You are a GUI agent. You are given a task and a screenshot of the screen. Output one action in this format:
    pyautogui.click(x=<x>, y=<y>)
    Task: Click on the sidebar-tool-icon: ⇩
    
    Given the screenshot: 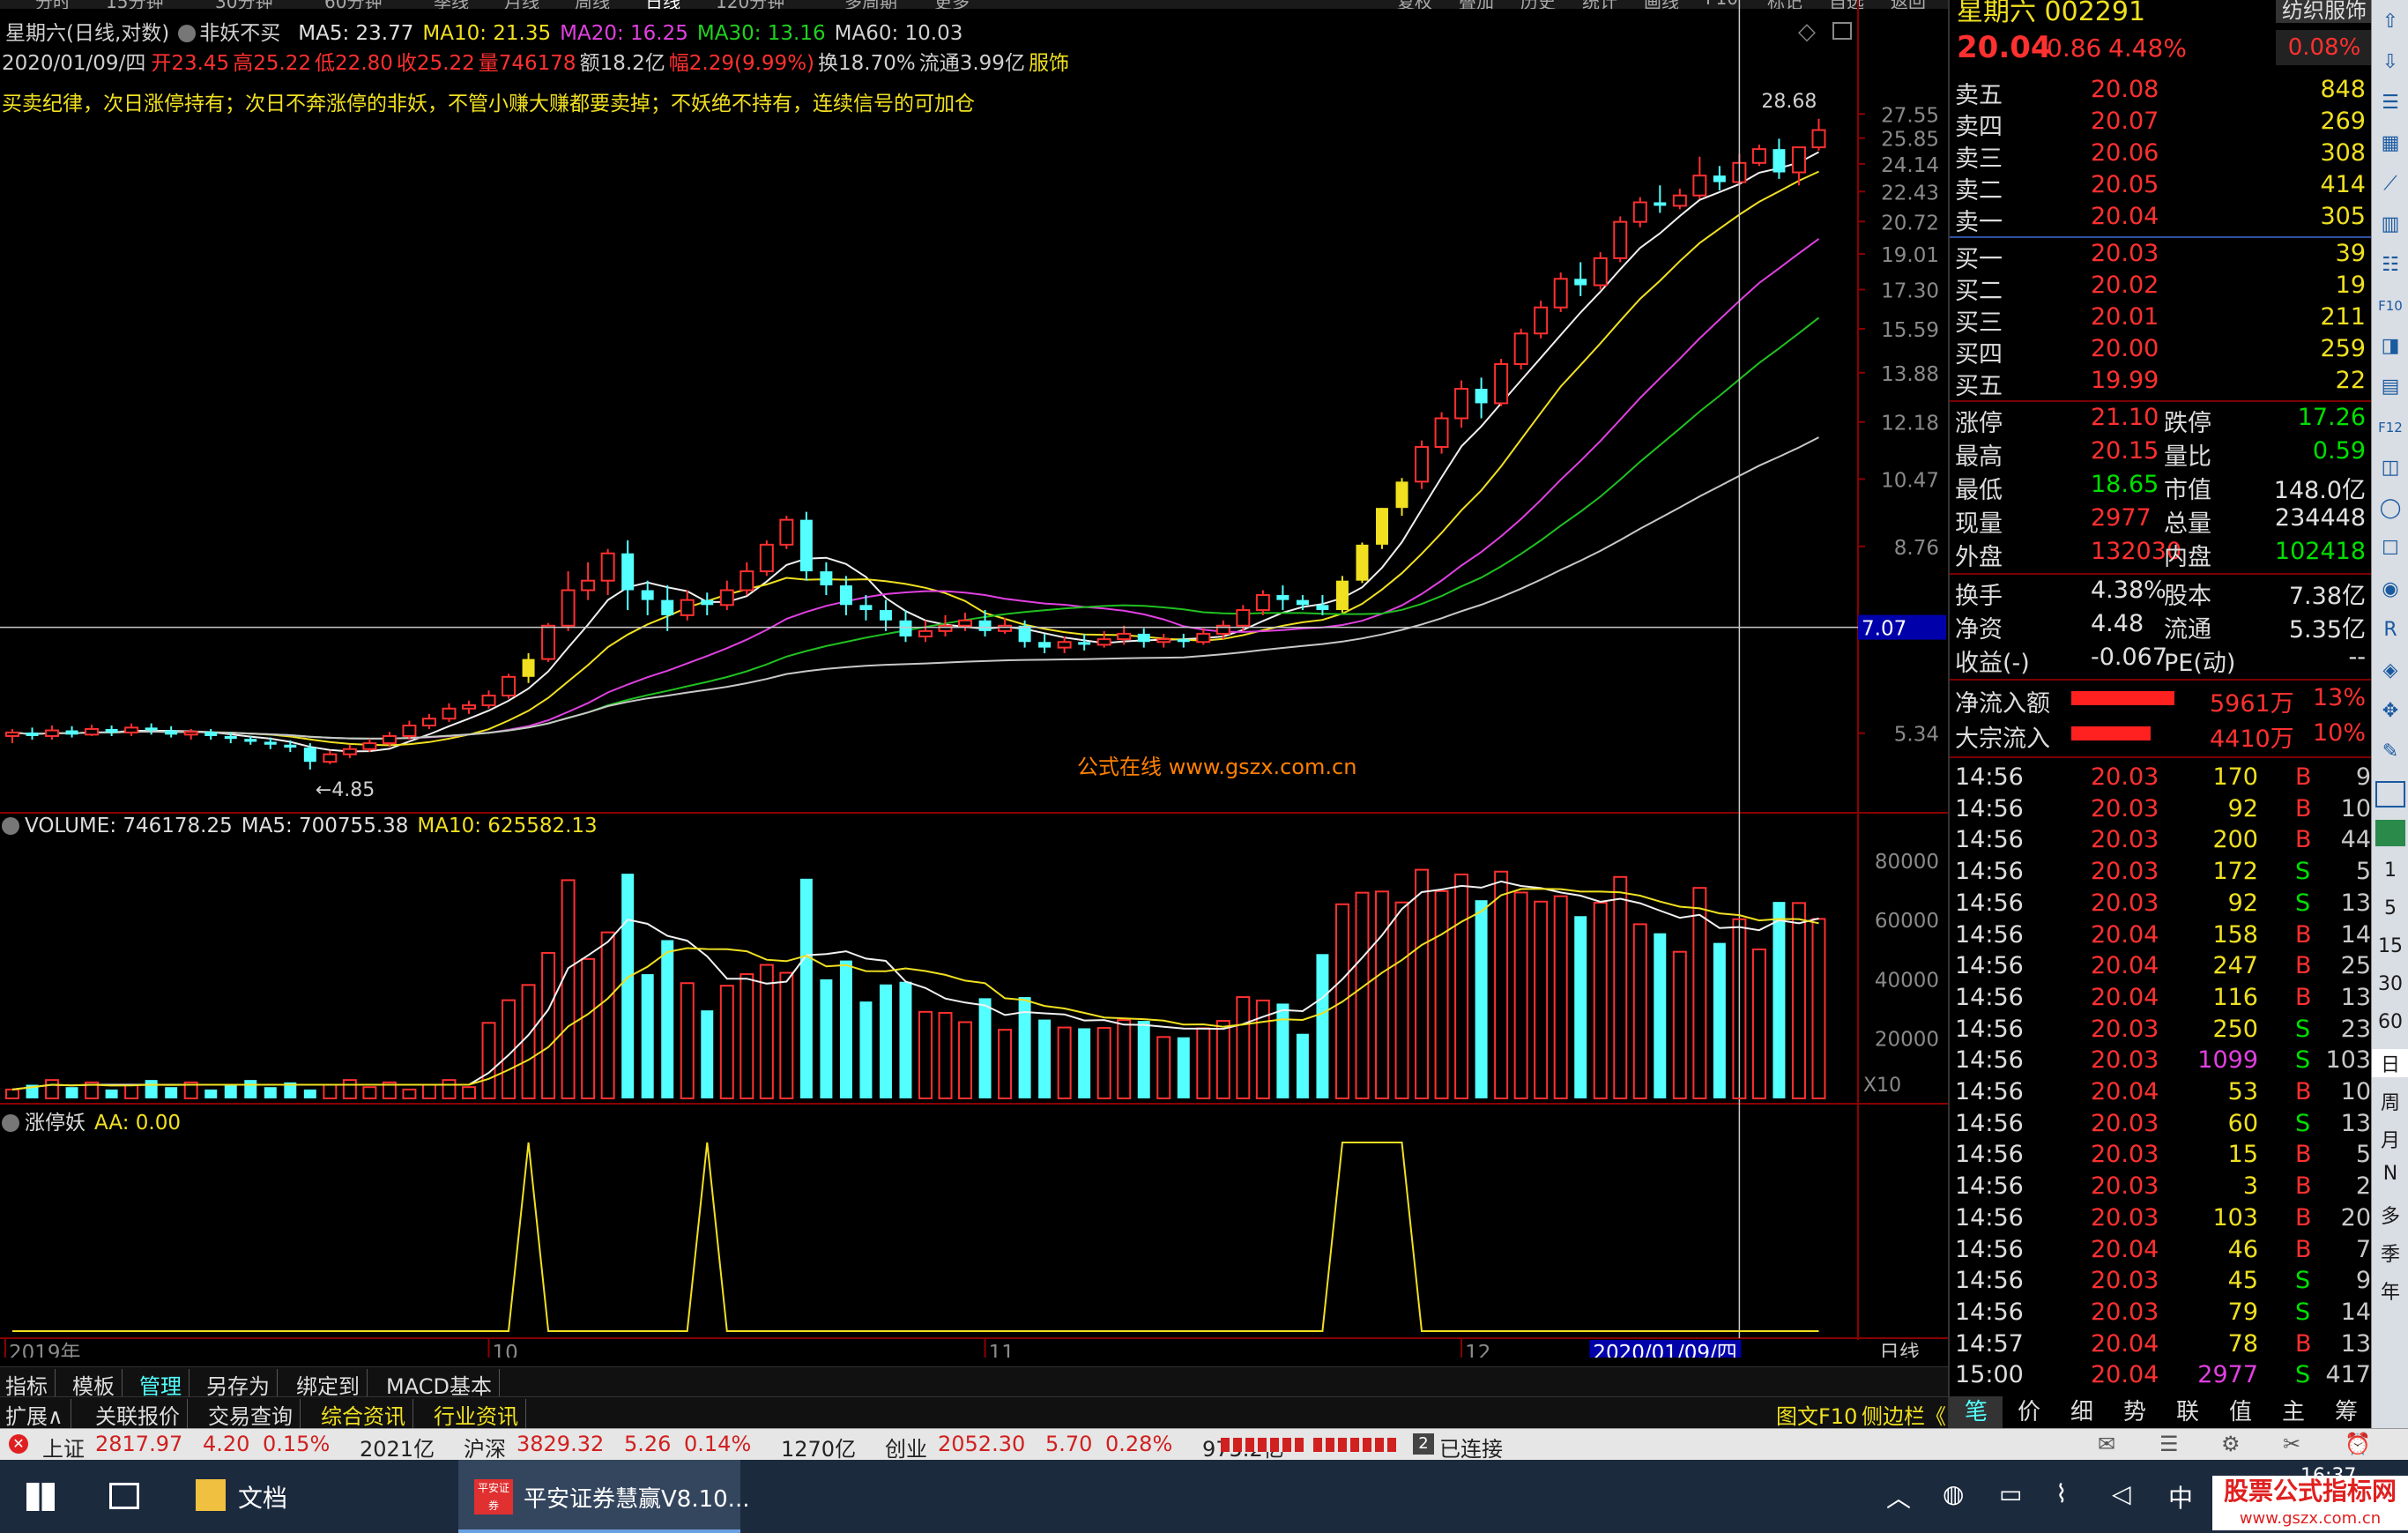 What is the action you would take?
    pyautogui.click(x=2390, y=63)
    